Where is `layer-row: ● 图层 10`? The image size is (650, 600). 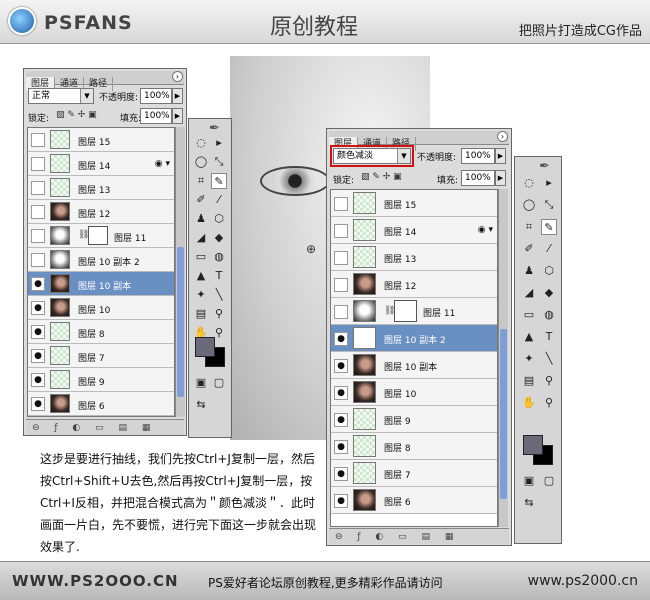 layer-row: ● 图层 10 is located at coordinates (101, 308).